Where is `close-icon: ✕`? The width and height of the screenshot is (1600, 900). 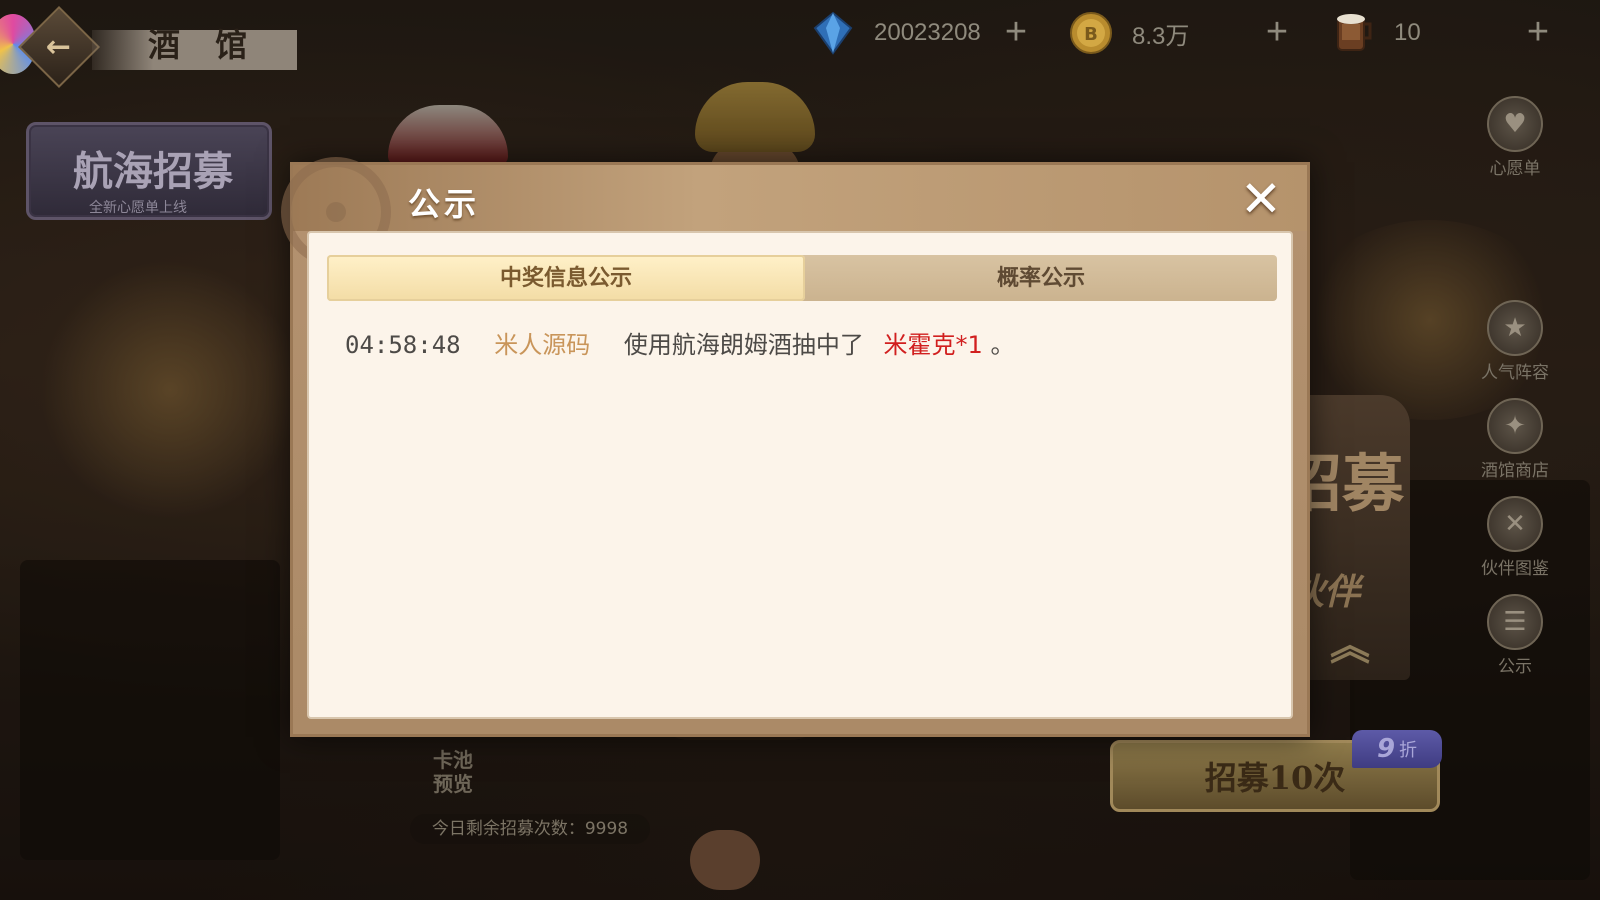
close-icon: ✕ is located at coordinates (1261, 199).